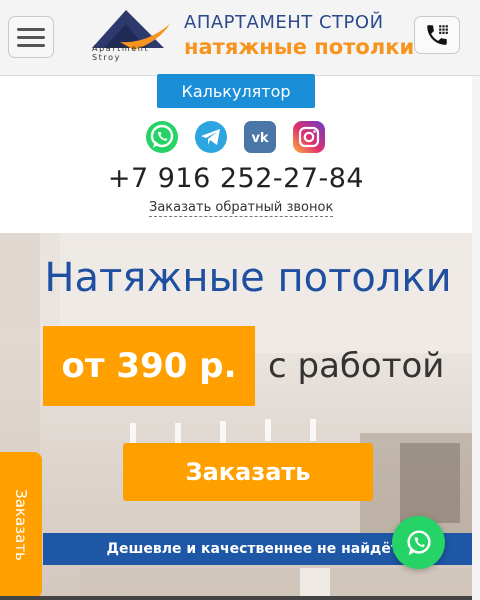  Describe the element at coordinates (476, 338) in the screenshot. I see `scrollbar-track` at that location.